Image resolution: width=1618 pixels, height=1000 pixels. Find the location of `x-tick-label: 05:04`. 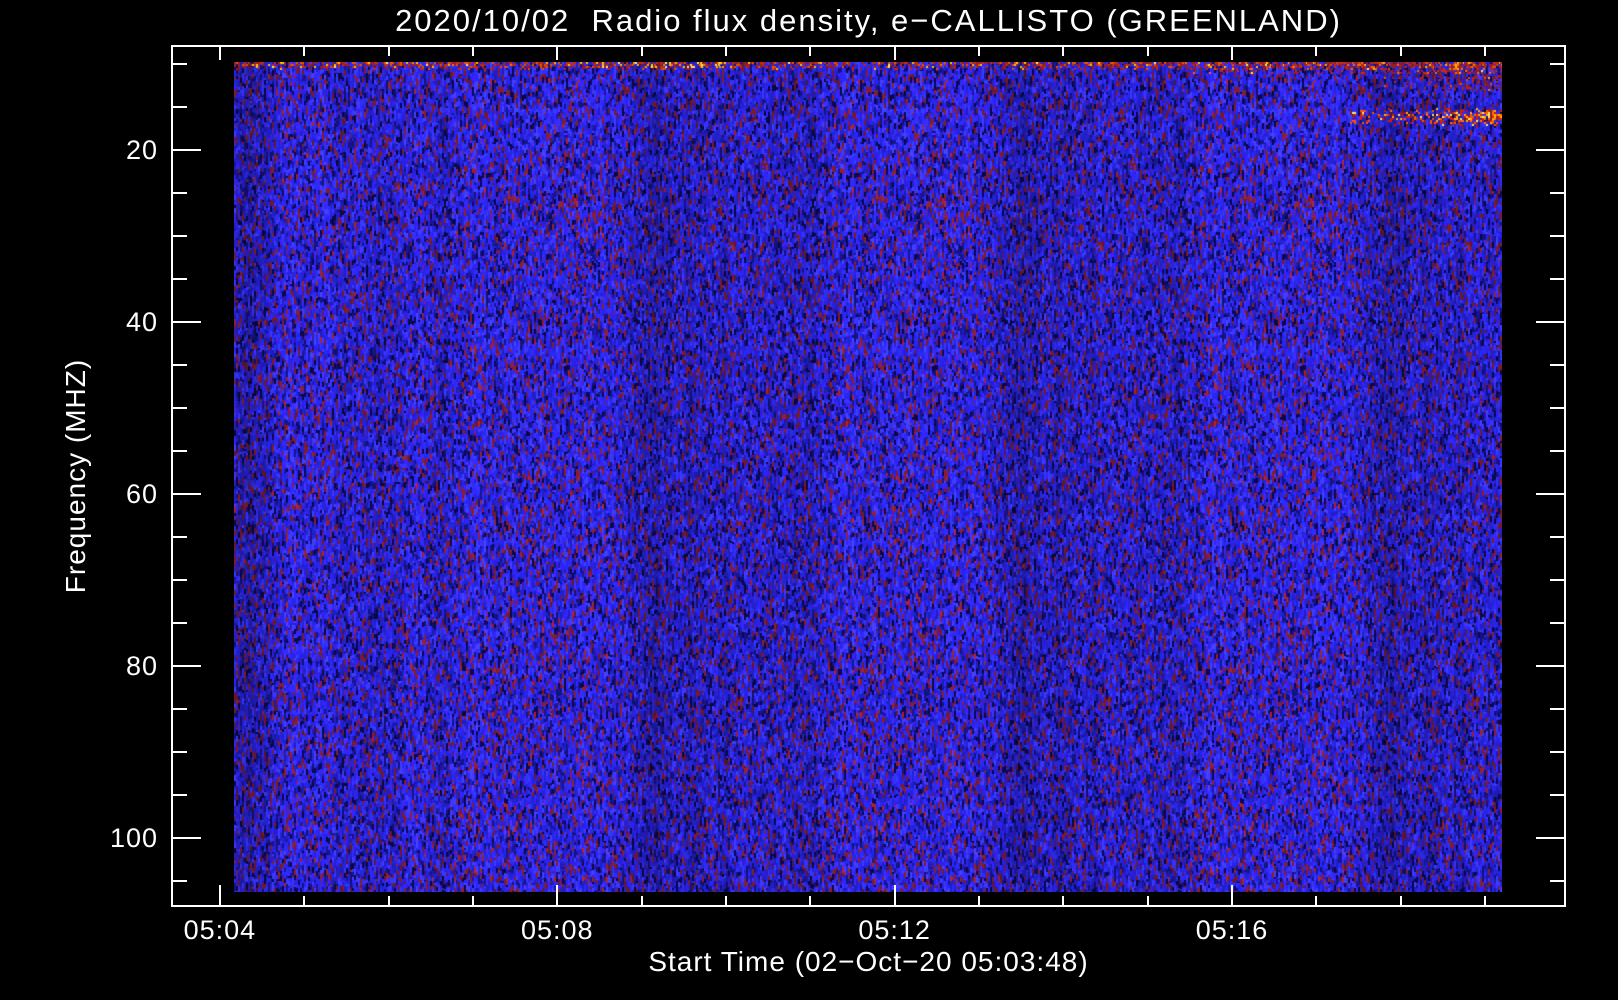

x-tick-label: 05:04 is located at coordinates (220, 930).